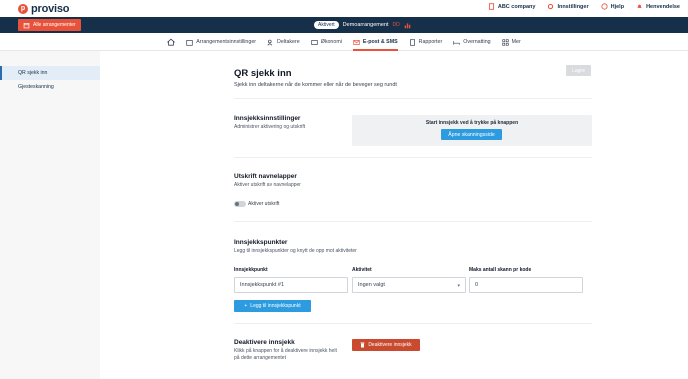  What do you see at coordinates (516, 42) in the screenshot?
I see `nav-label: Mer` at bounding box center [516, 42].